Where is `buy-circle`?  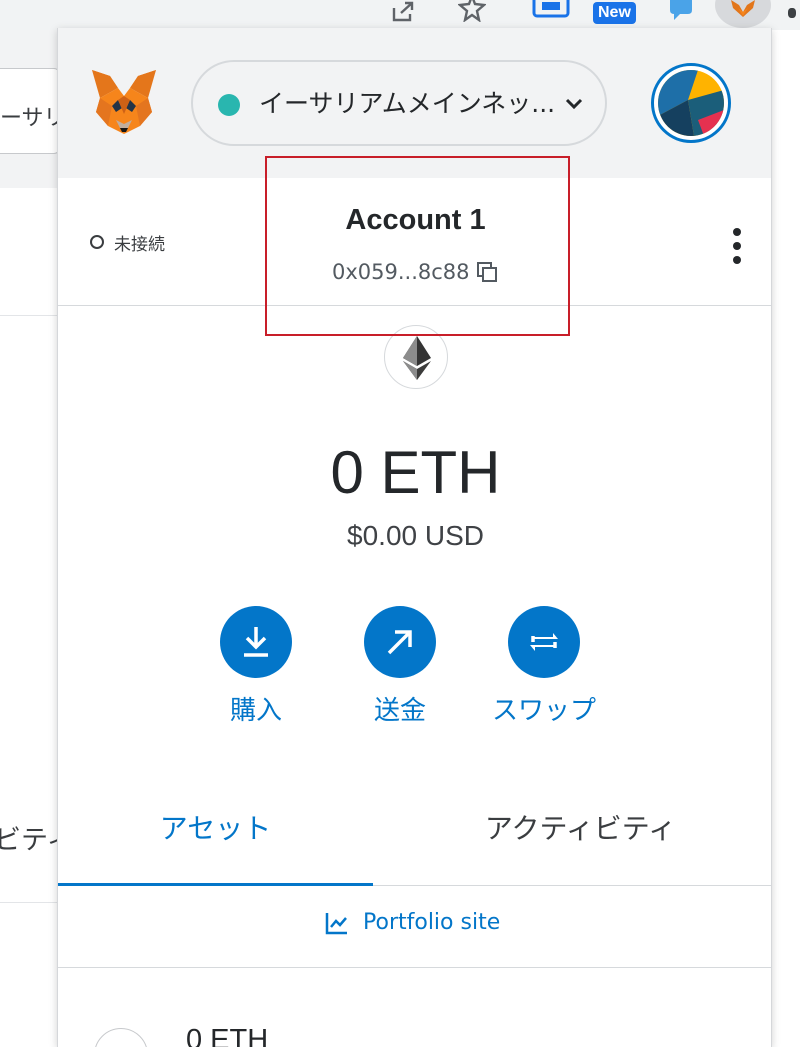
buy-circle is located at coordinates (256, 642).